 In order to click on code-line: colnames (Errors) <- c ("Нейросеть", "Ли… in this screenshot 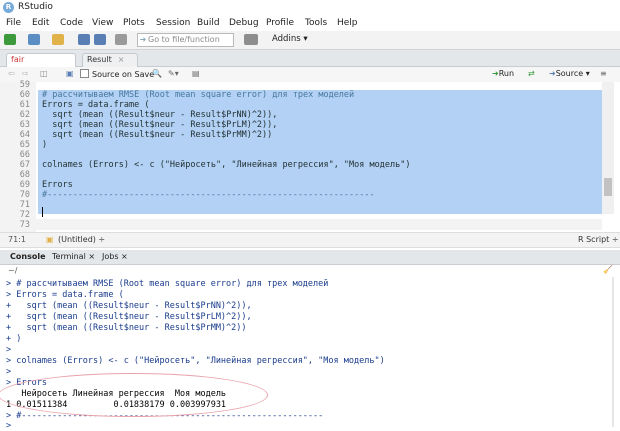, I will do `click(226, 165)`.